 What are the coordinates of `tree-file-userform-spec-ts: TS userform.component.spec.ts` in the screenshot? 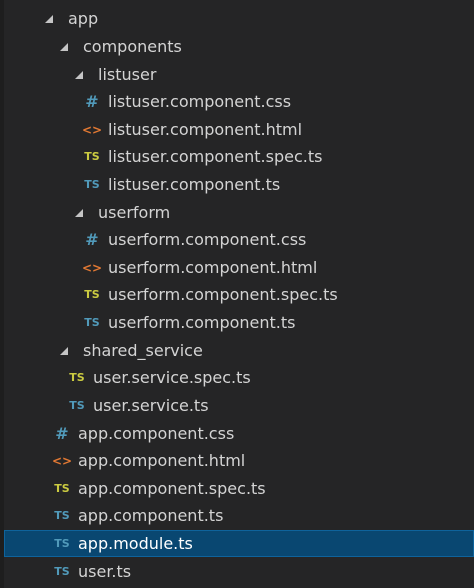 It's located at (239, 294).